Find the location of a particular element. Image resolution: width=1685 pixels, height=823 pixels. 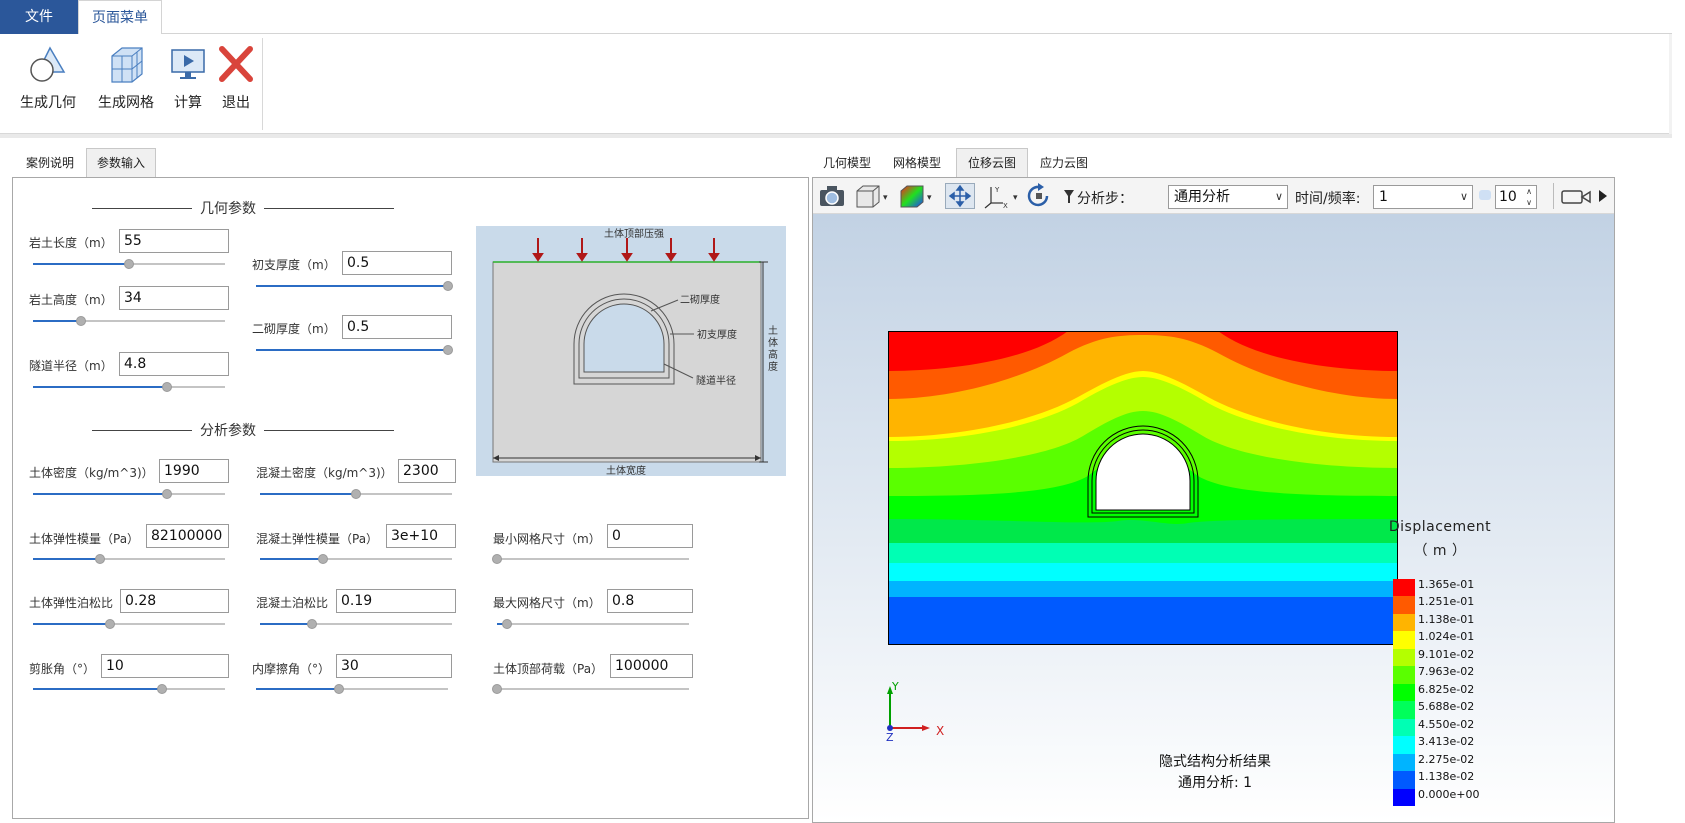

chevron-down-icon: ∨ is located at coordinates (1463, 196).